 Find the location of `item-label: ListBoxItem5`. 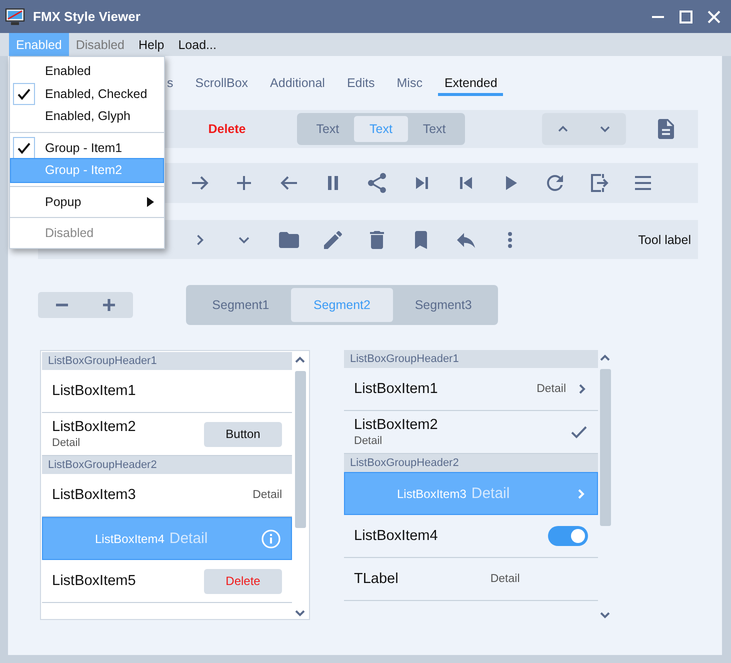

item-label: ListBoxItem5 is located at coordinates (94, 581).